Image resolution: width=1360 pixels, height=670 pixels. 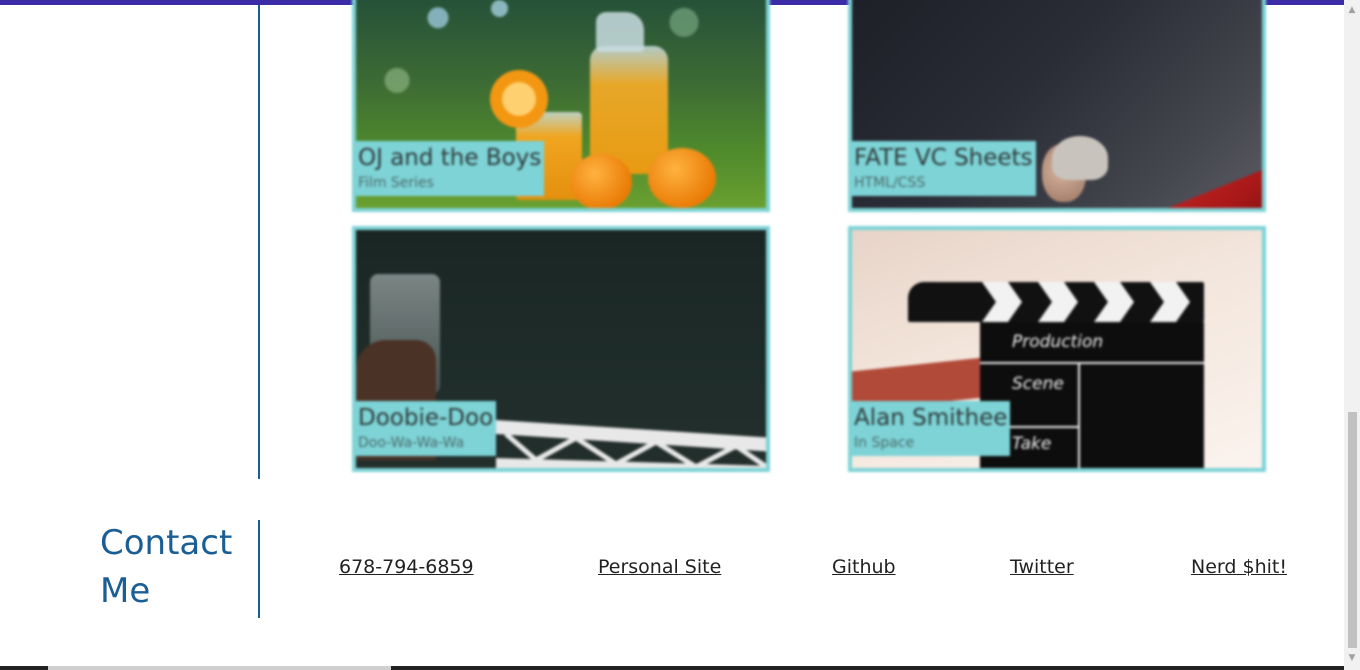 I want to click on portfolio-card-doobie: Doobie-Doo Doo-Wa-Wa-Wa, so click(x=561, y=349).